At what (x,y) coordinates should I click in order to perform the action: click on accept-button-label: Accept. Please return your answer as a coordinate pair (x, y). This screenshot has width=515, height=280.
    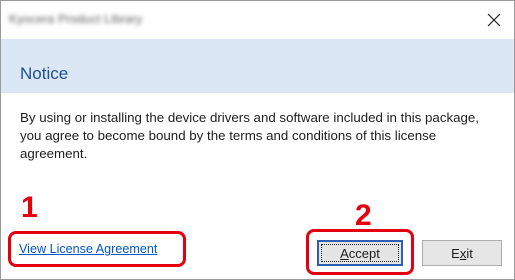
    Looking at the image, I should click on (360, 253).